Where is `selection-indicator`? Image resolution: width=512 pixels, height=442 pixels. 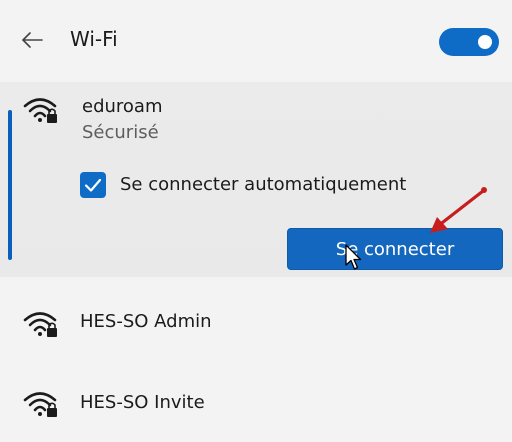
selection-indicator is located at coordinates (10, 185).